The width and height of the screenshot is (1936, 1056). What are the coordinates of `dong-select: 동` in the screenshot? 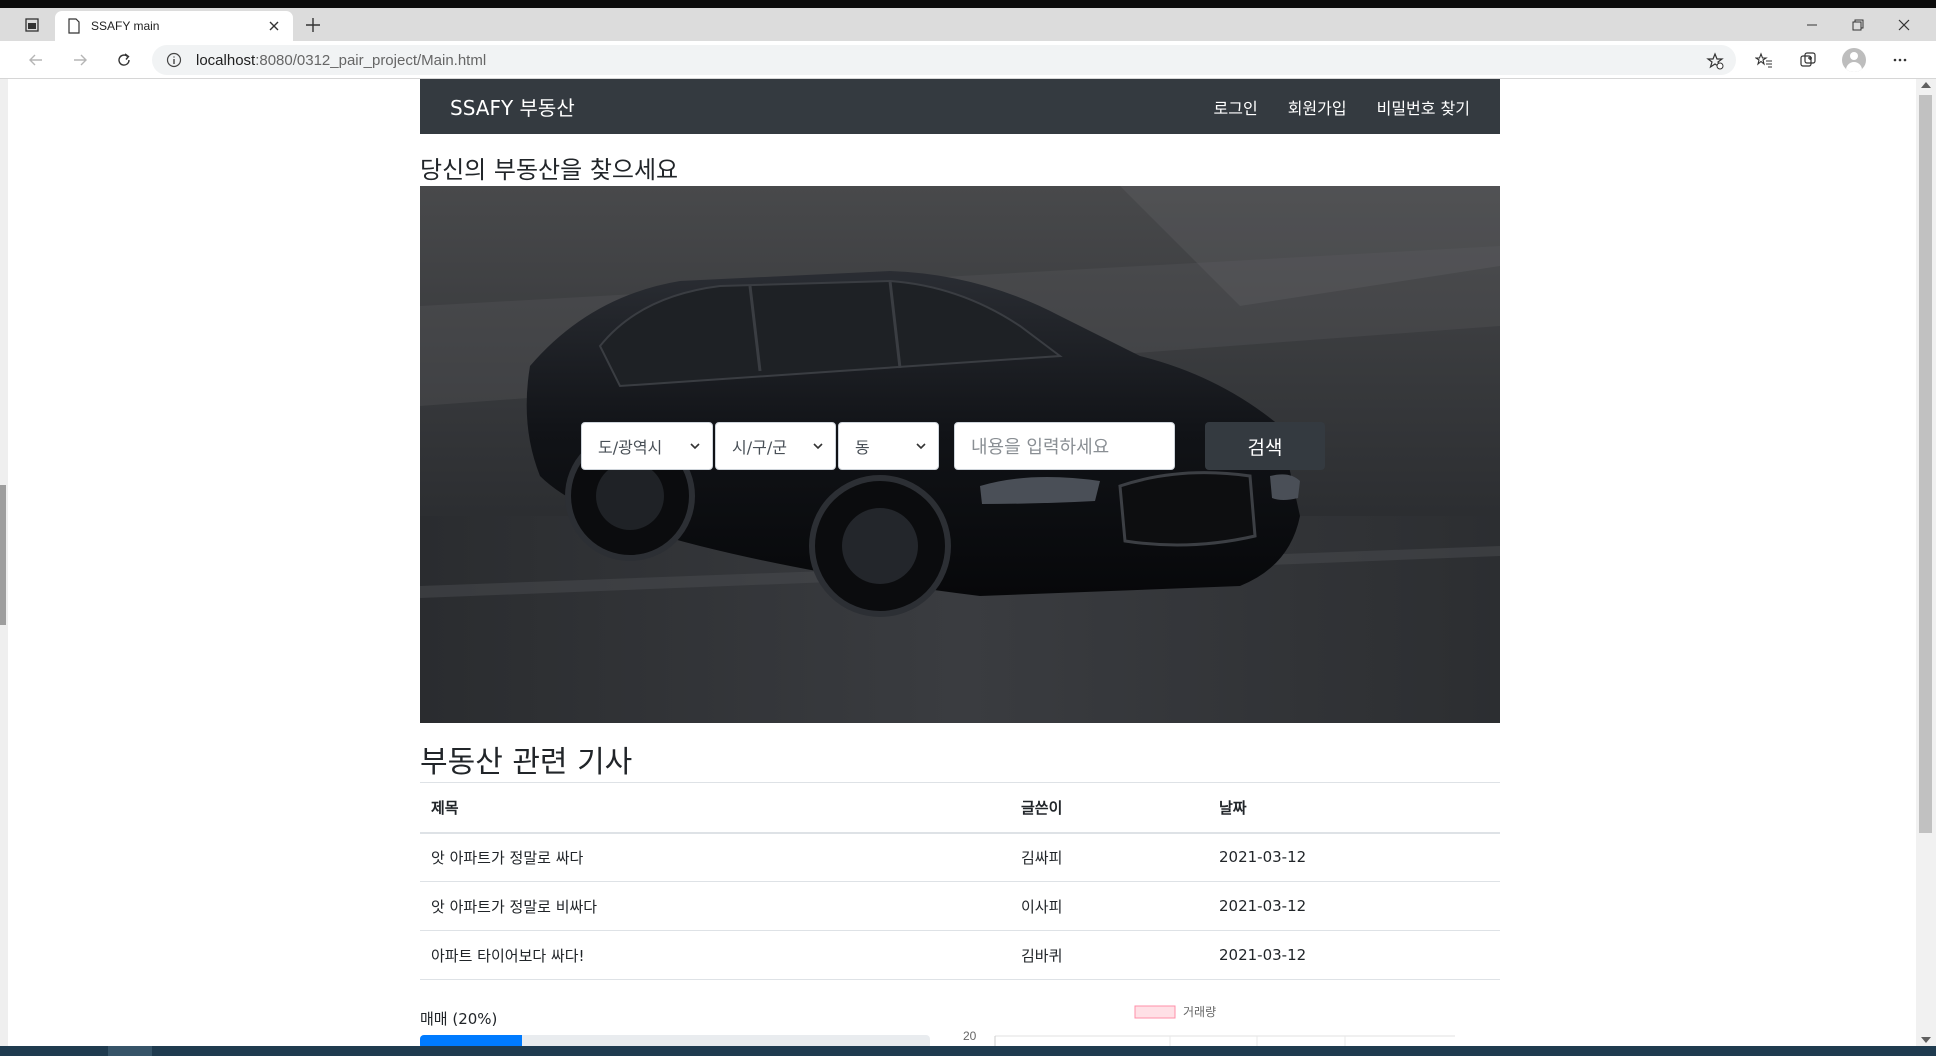 It's located at (888, 446).